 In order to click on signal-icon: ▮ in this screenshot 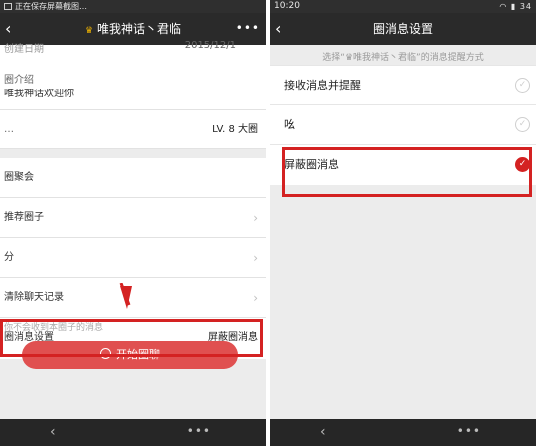, I will do `click(513, 6)`.